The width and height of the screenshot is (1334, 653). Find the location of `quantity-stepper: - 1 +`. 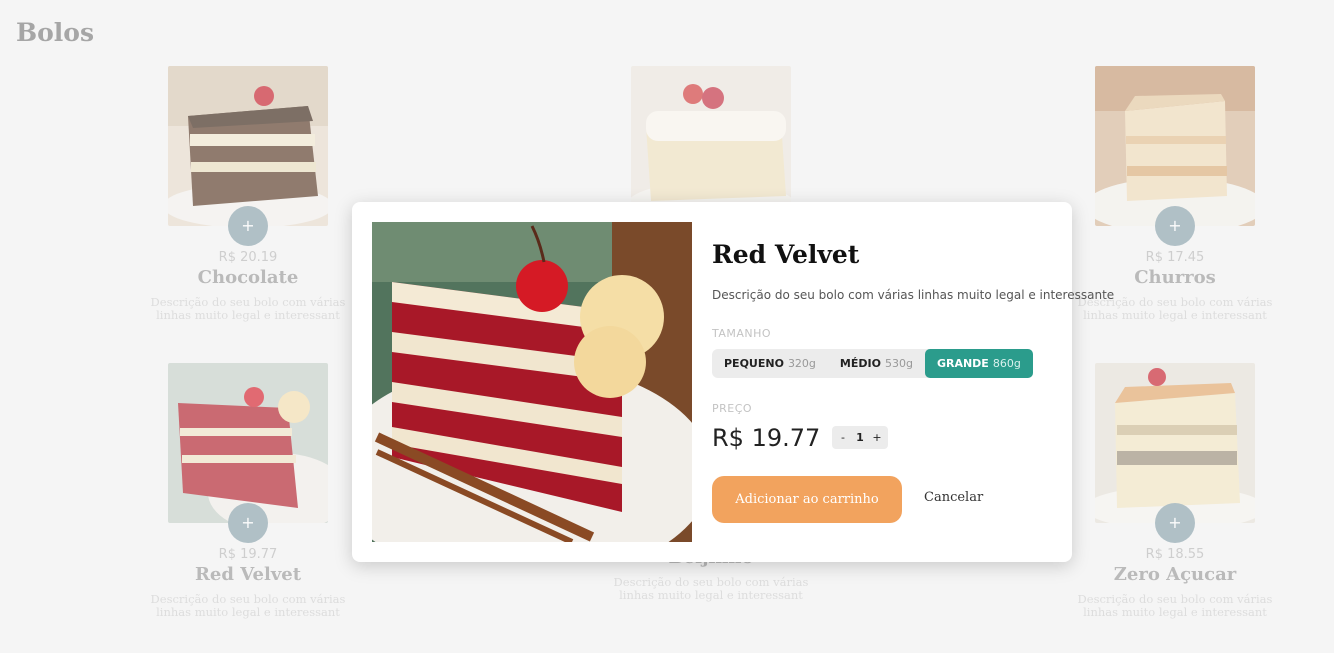

quantity-stepper: - 1 + is located at coordinates (860, 437).